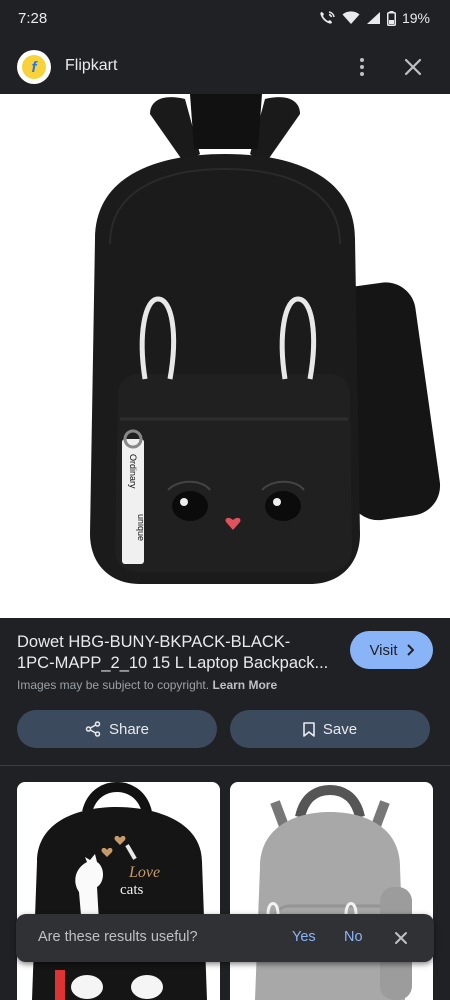 This screenshot has width=450, height=1000. I want to click on product-title-line-1: Dowet HBG-BUNY-BKPACK-BLACK-, so click(154, 642).